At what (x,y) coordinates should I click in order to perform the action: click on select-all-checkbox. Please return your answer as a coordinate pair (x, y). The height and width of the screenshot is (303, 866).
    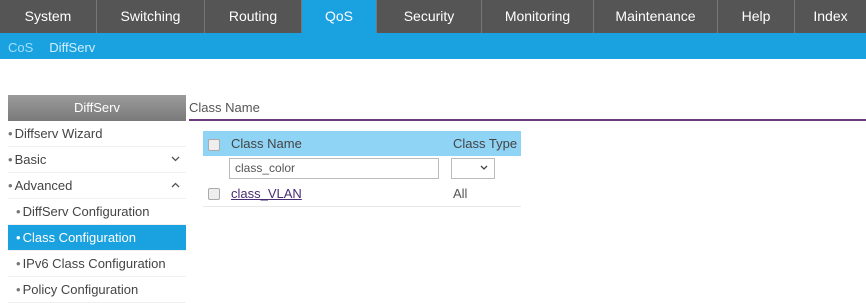
    Looking at the image, I should click on (214, 144).